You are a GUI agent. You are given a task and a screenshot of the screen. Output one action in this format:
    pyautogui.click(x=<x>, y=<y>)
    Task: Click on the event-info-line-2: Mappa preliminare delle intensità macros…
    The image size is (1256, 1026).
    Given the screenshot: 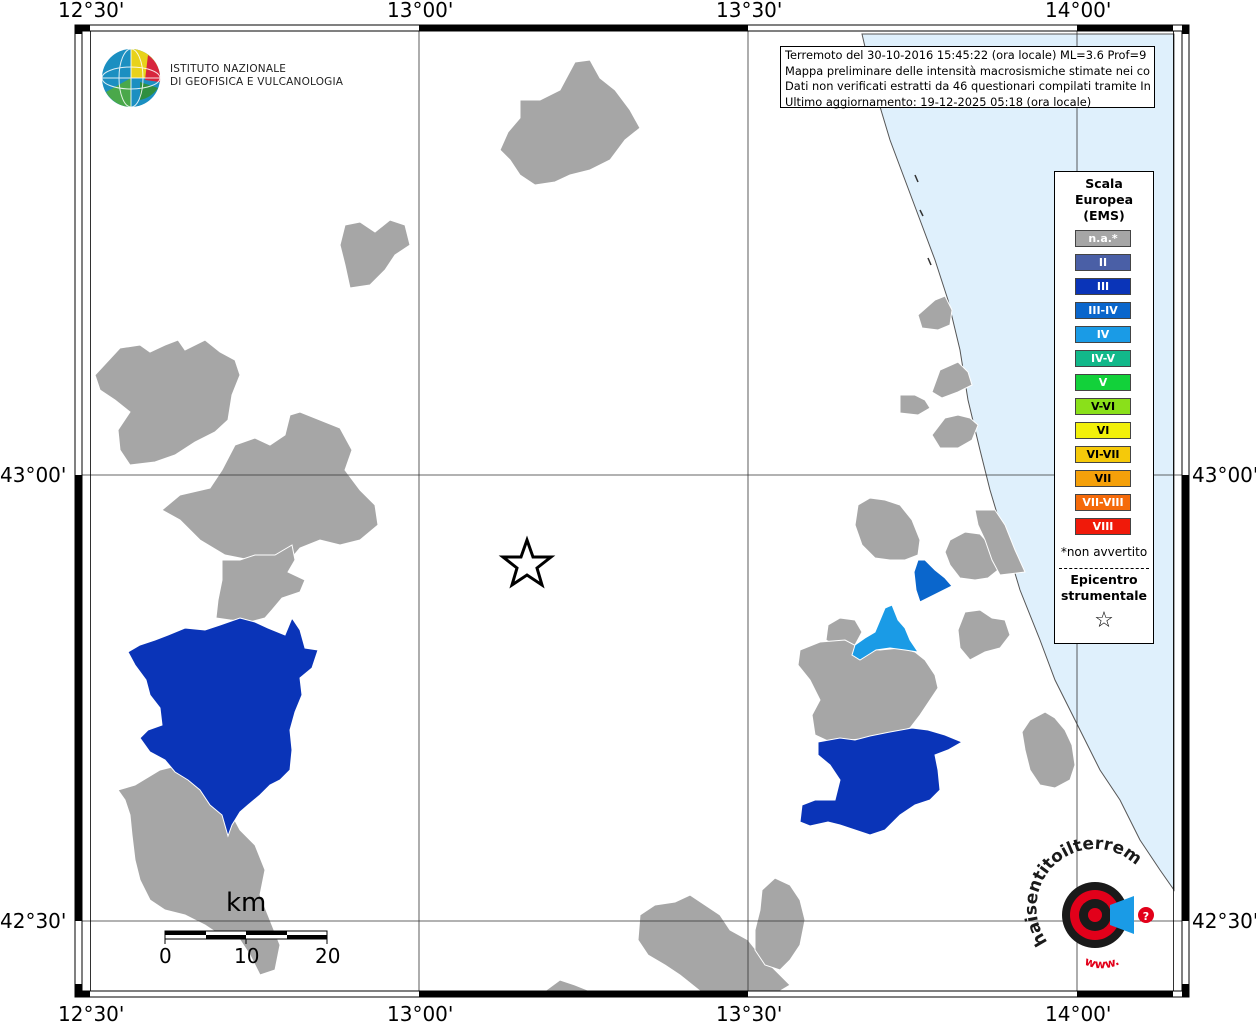 What is the action you would take?
    pyautogui.click(x=967, y=70)
    